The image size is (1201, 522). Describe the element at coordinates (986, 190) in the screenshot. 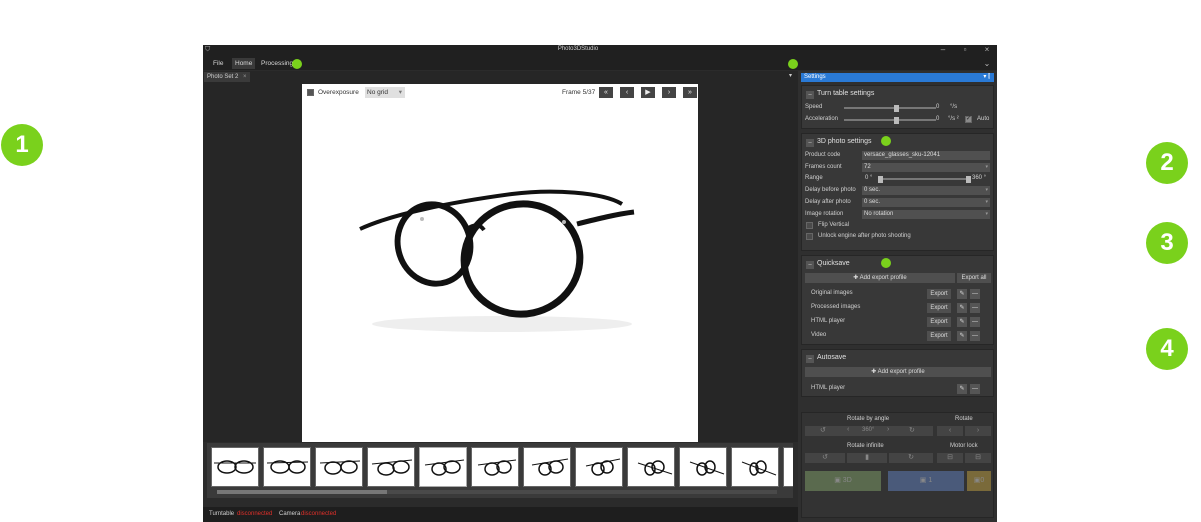

I see `chevron-down-icon: ▾` at that location.